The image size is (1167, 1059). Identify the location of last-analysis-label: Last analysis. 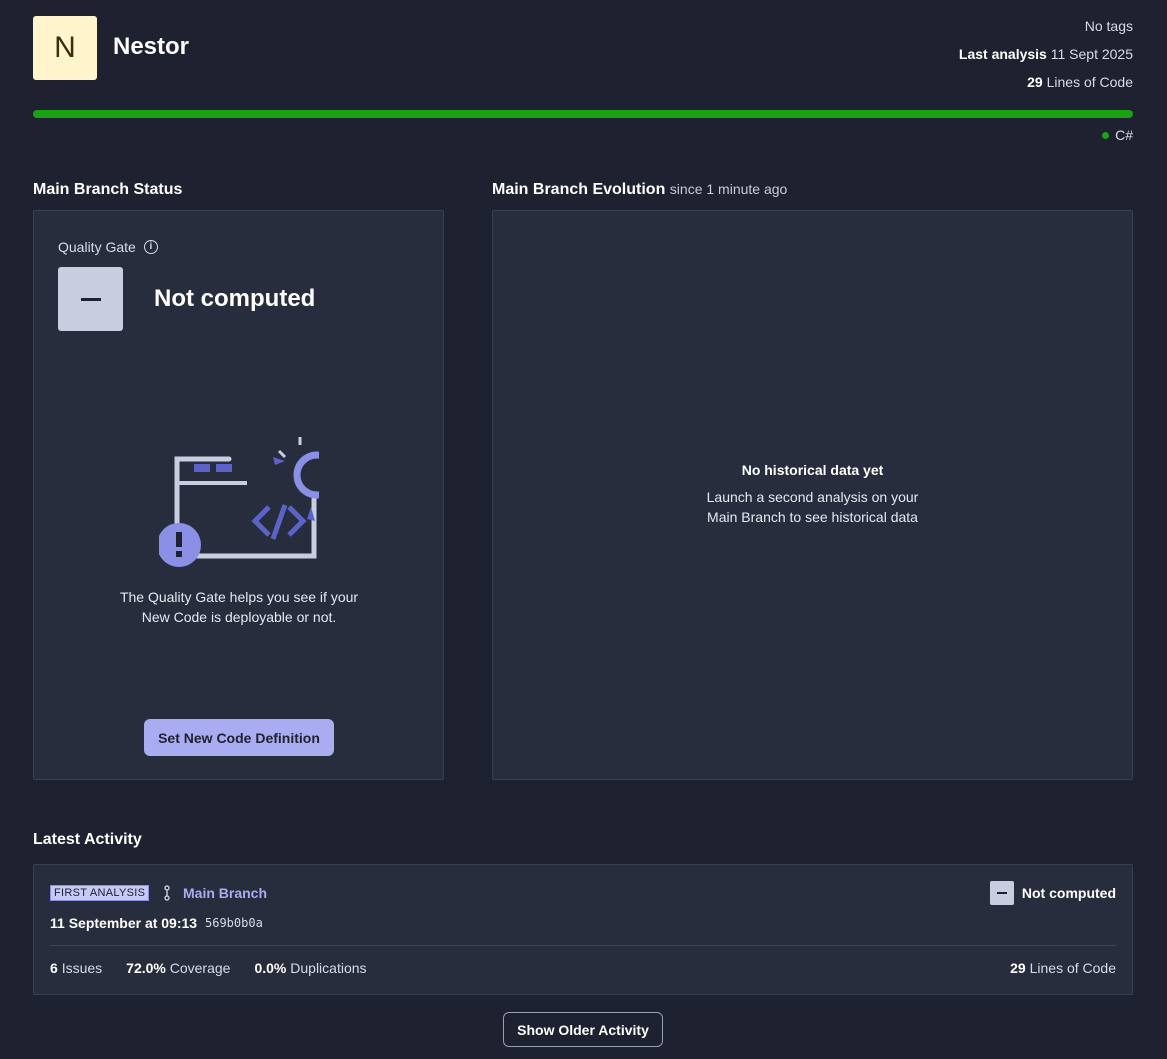
(1002, 54).